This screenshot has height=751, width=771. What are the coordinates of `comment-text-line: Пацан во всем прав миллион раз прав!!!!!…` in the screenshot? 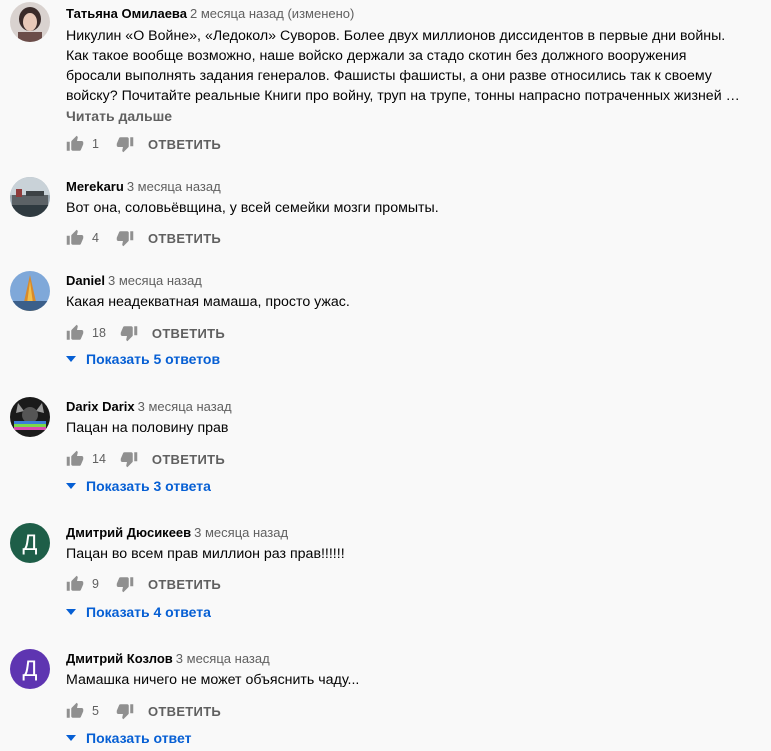 It's located at (205, 554).